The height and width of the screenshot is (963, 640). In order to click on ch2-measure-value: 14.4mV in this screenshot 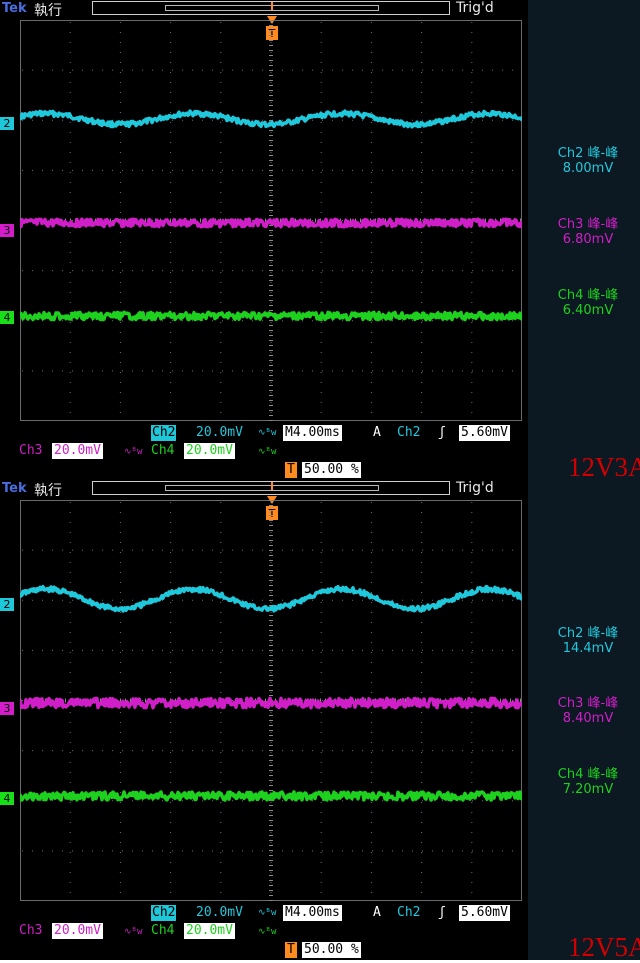, I will do `click(588, 648)`.